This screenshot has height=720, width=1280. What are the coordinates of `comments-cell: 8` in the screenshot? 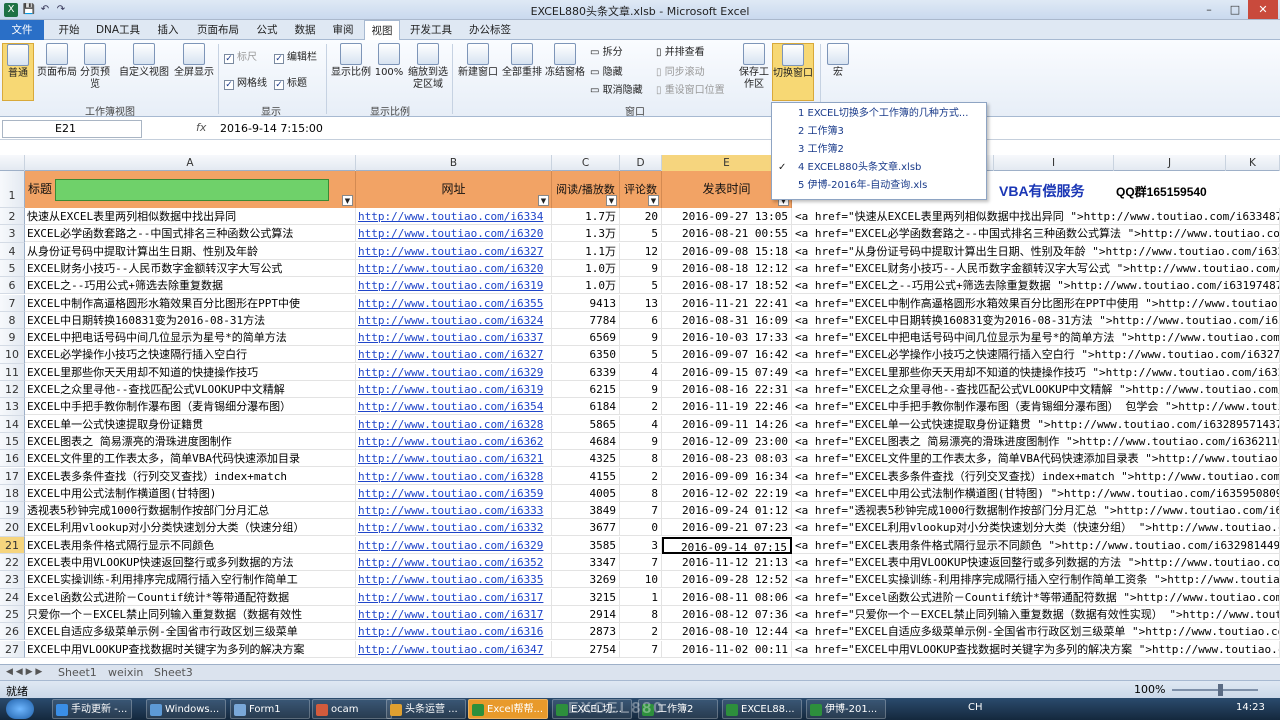 It's located at (641, 493).